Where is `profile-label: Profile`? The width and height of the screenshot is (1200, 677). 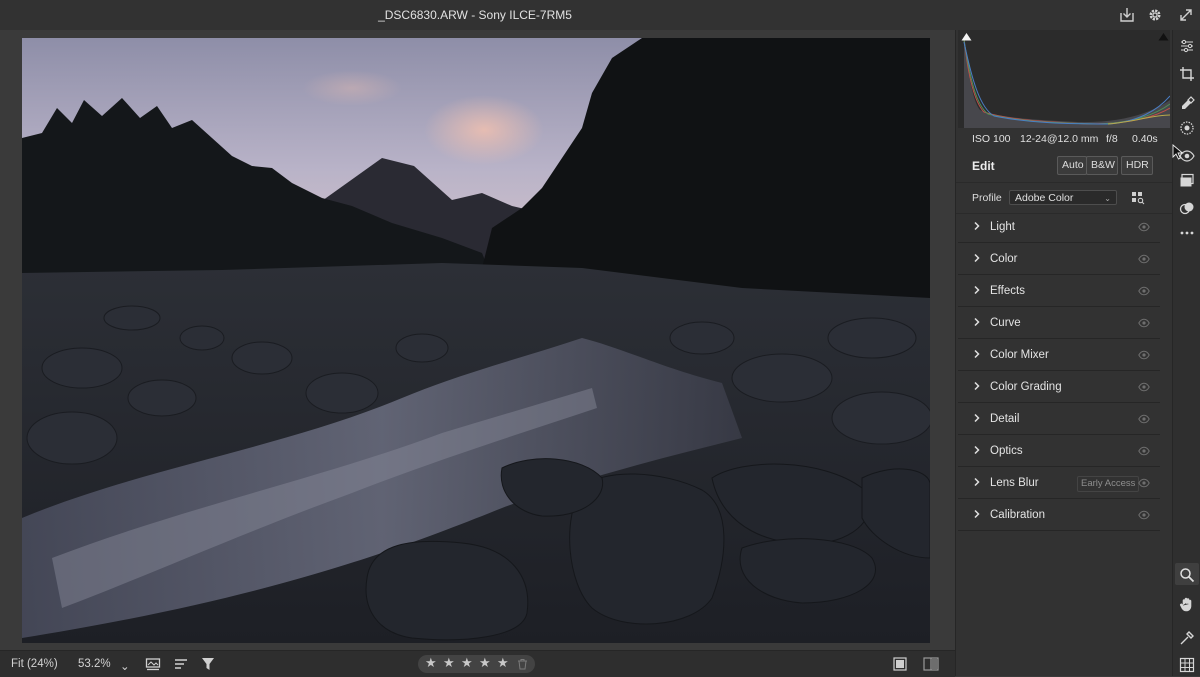 profile-label: Profile is located at coordinates (987, 198).